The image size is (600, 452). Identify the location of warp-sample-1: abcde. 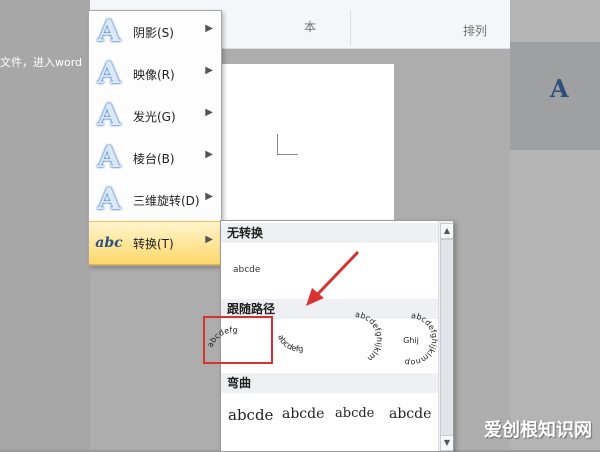
(250, 415).